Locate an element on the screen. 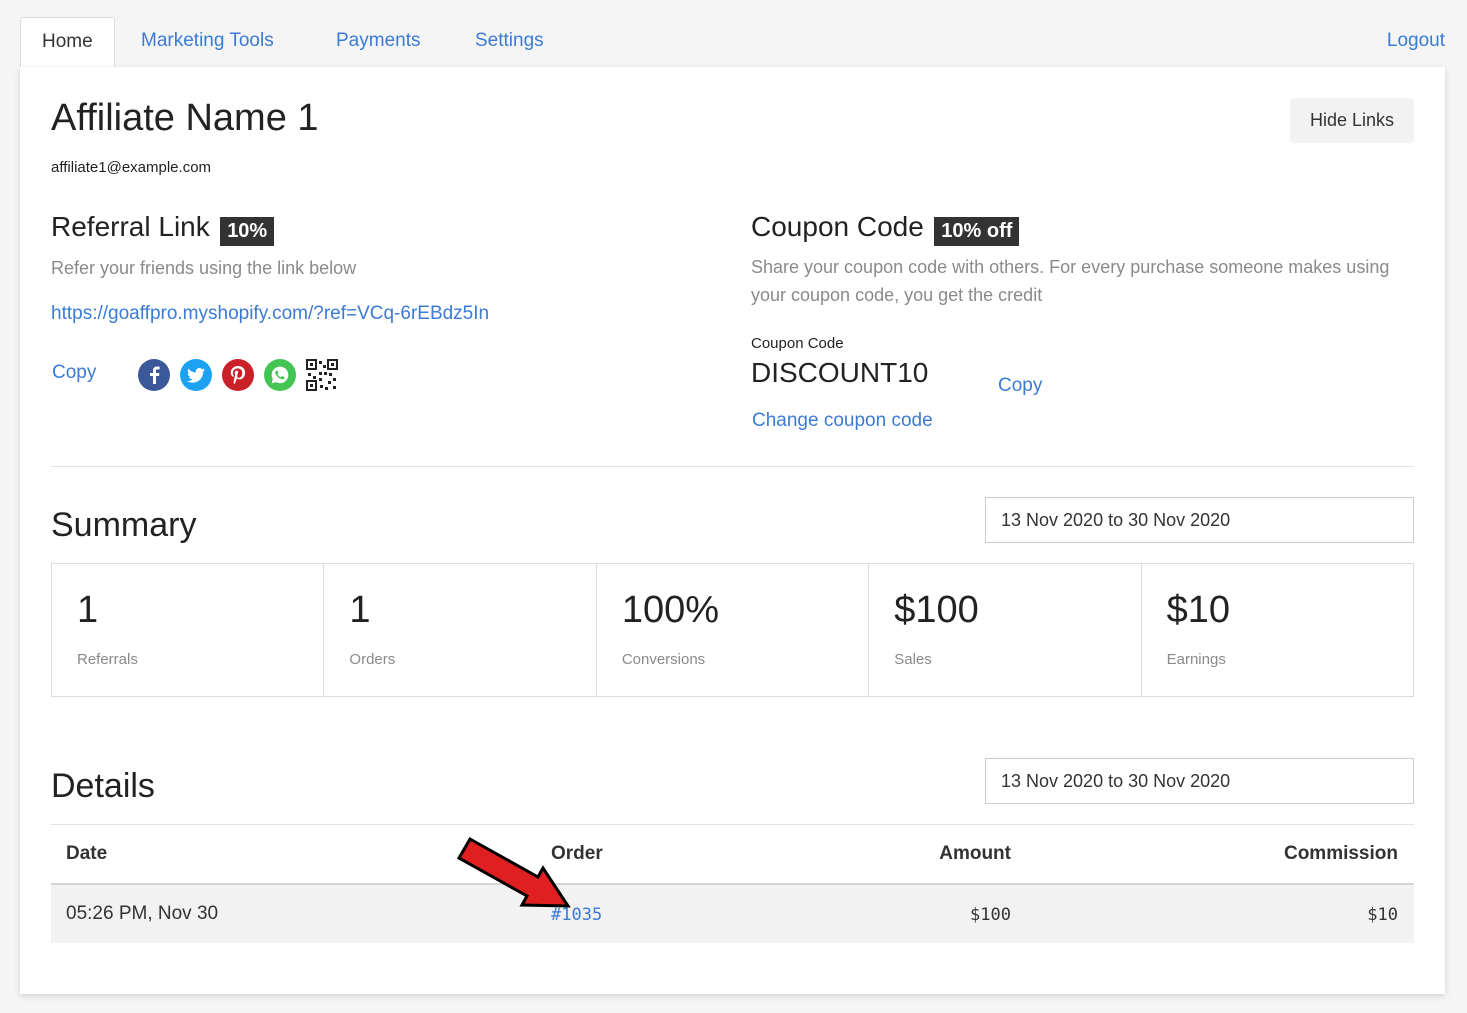  stat-orders: 1 Orders is located at coordinates (460, 630).